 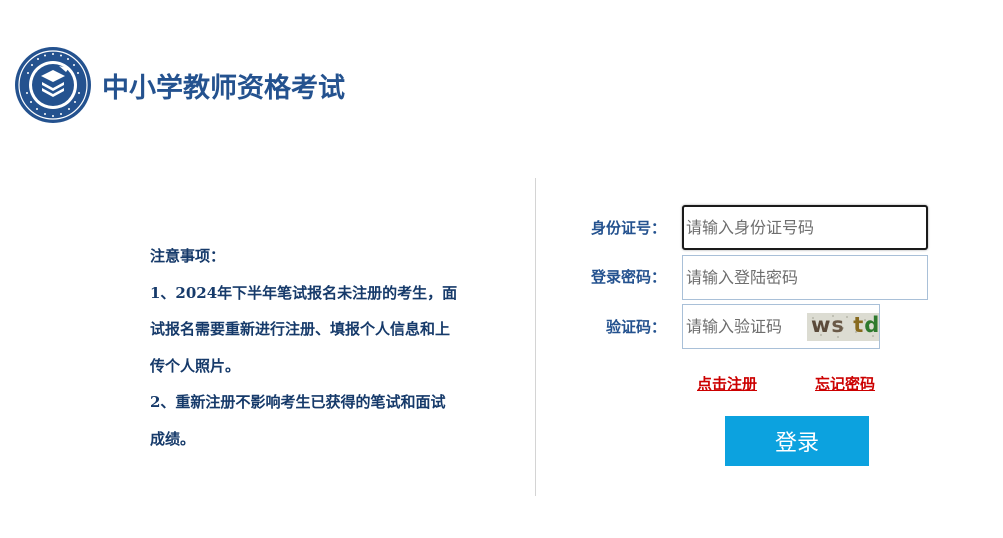 What do you see at coordinates (805, 227) in the screenshot?
I see `id-number-input` at bounding box center [805, 227].